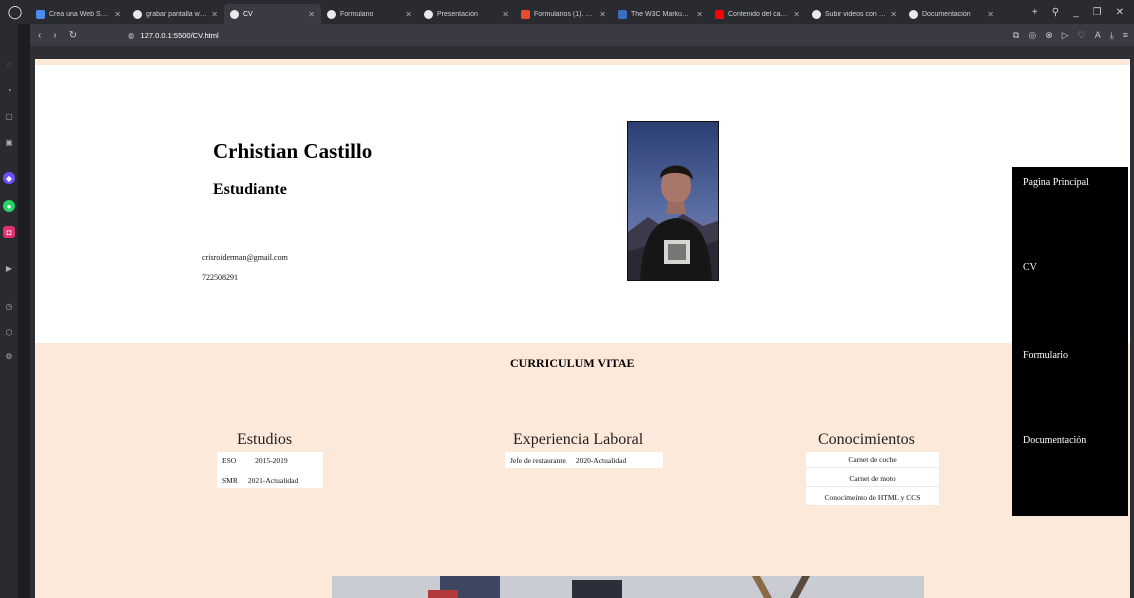  Describe the element at coordinates (1083, 12) in the screenshot. I see `window-controls: + ⚲ _ ❐ ✕` at that location.